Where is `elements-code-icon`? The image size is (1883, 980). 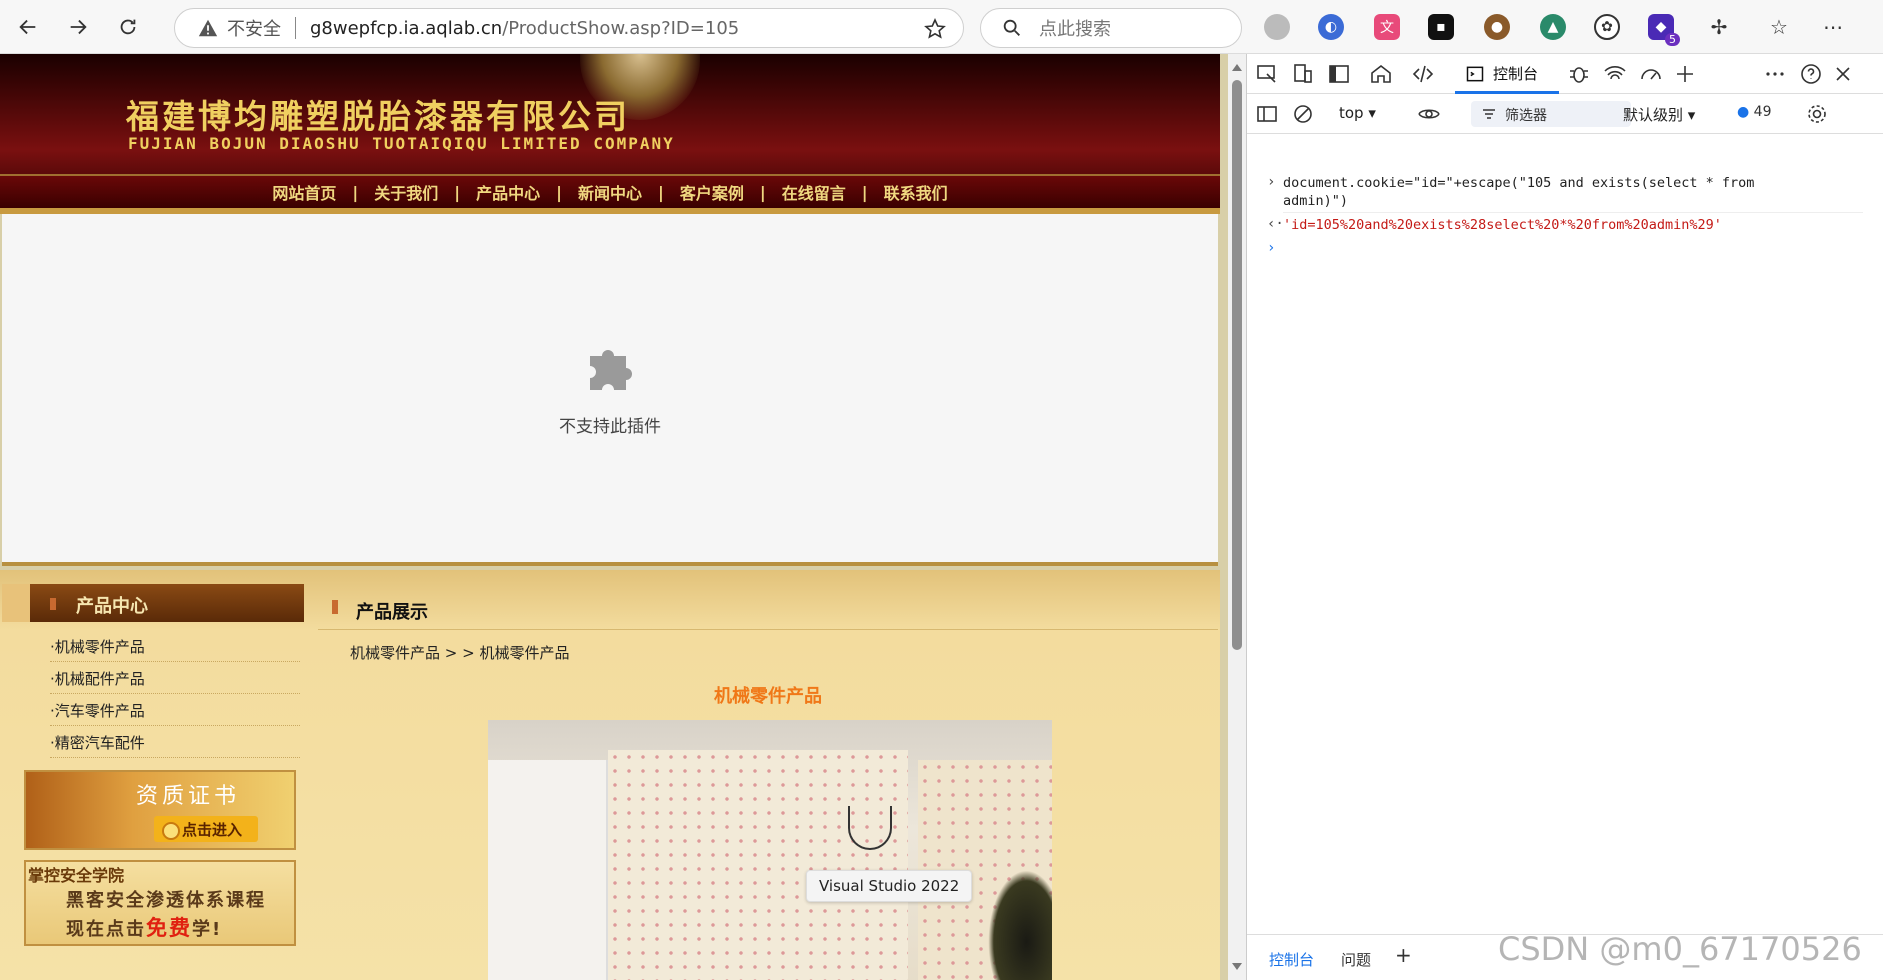
elements-code-icon is located at coordinates (1423, 74).